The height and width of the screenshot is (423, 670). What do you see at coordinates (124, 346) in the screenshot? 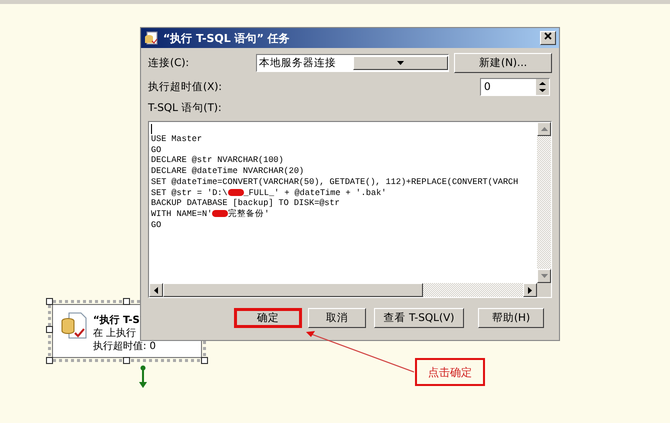
I see `task-timeout-text: 执行超时值: 0` at bounding box center [124, 346].